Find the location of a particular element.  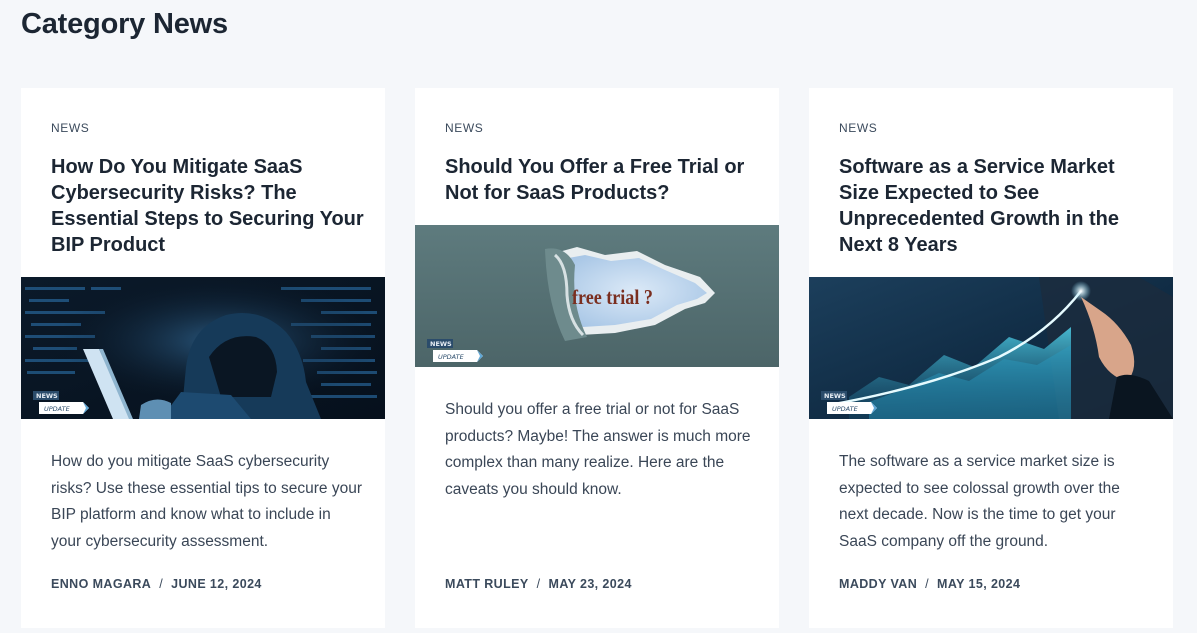

author-link: ENNO MAGARA is located at coordinates (101, 584).